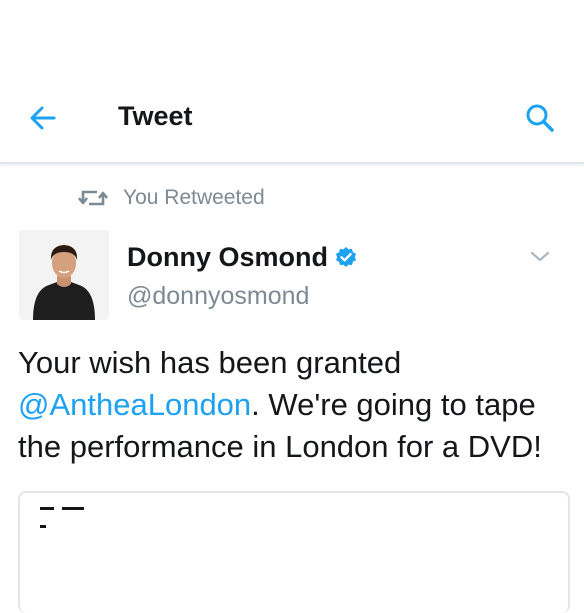 The image size is (584, 613). I want to click on retweet-context: You Retweeted, so click(171, 198).